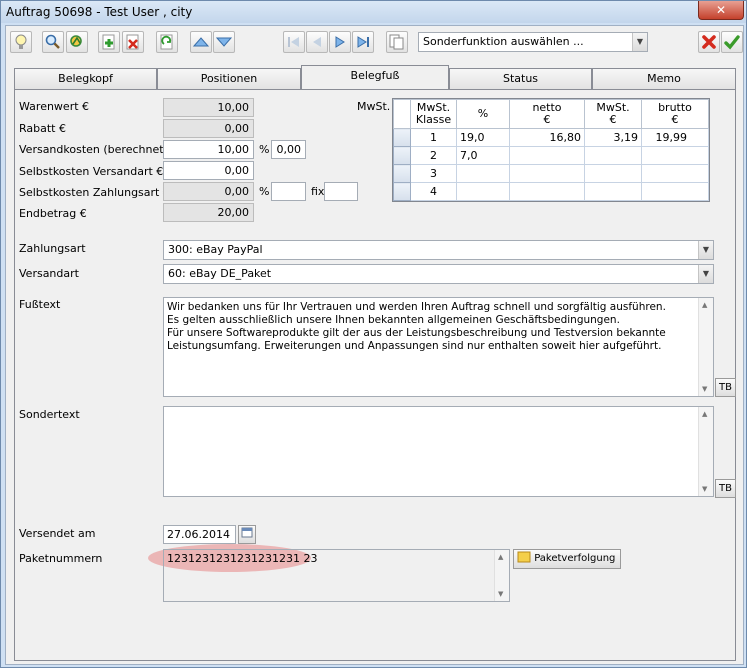  Describe the element at coordinates (438, 451) in the screenshot. I see `sondertext-textarea: ▲ ▼` at that location.